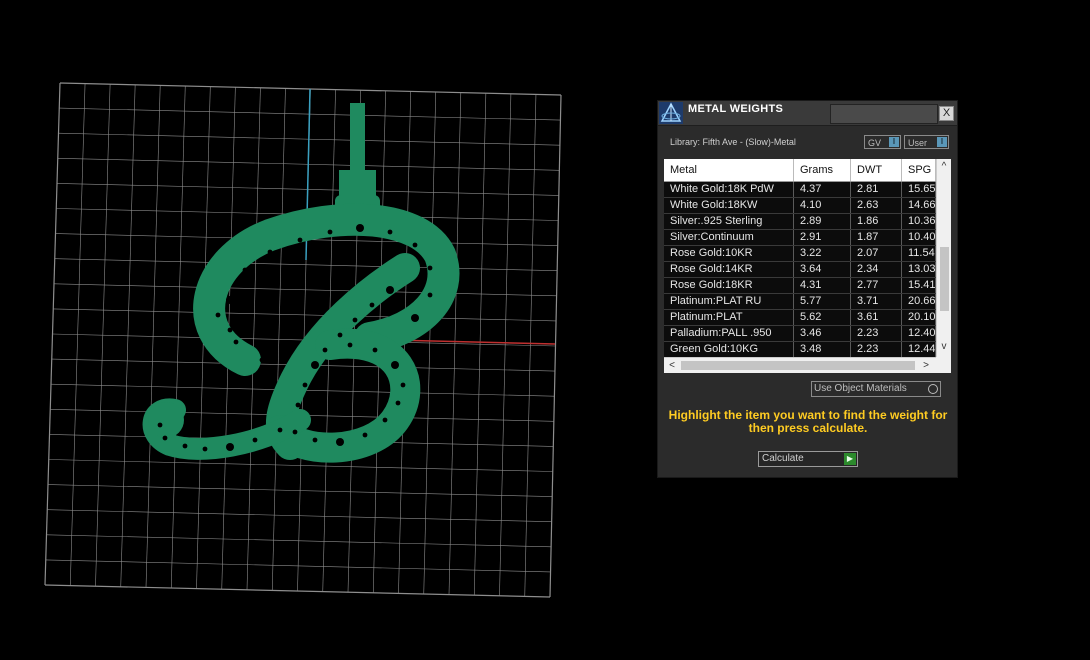 The height and width of the screenshot is (660, 1090). I want to click on table-row: Platinum:PLAT 5.62 3.61 20.10, so click(800, 318).